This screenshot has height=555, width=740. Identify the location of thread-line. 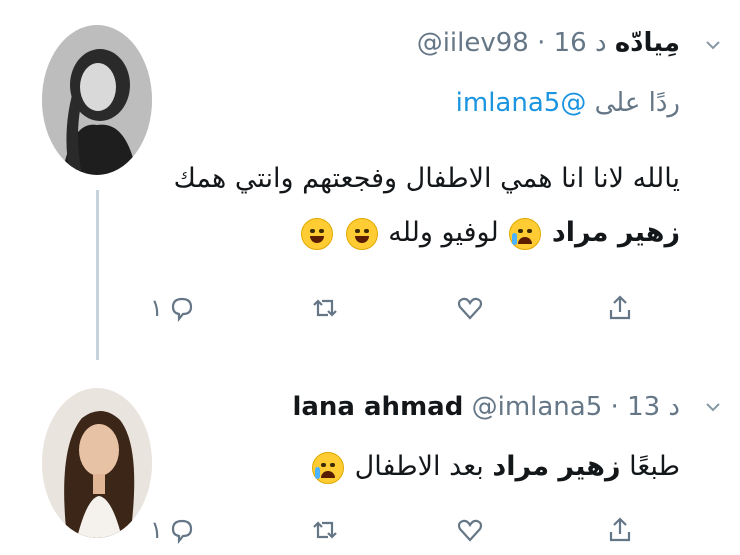
(97, 275).